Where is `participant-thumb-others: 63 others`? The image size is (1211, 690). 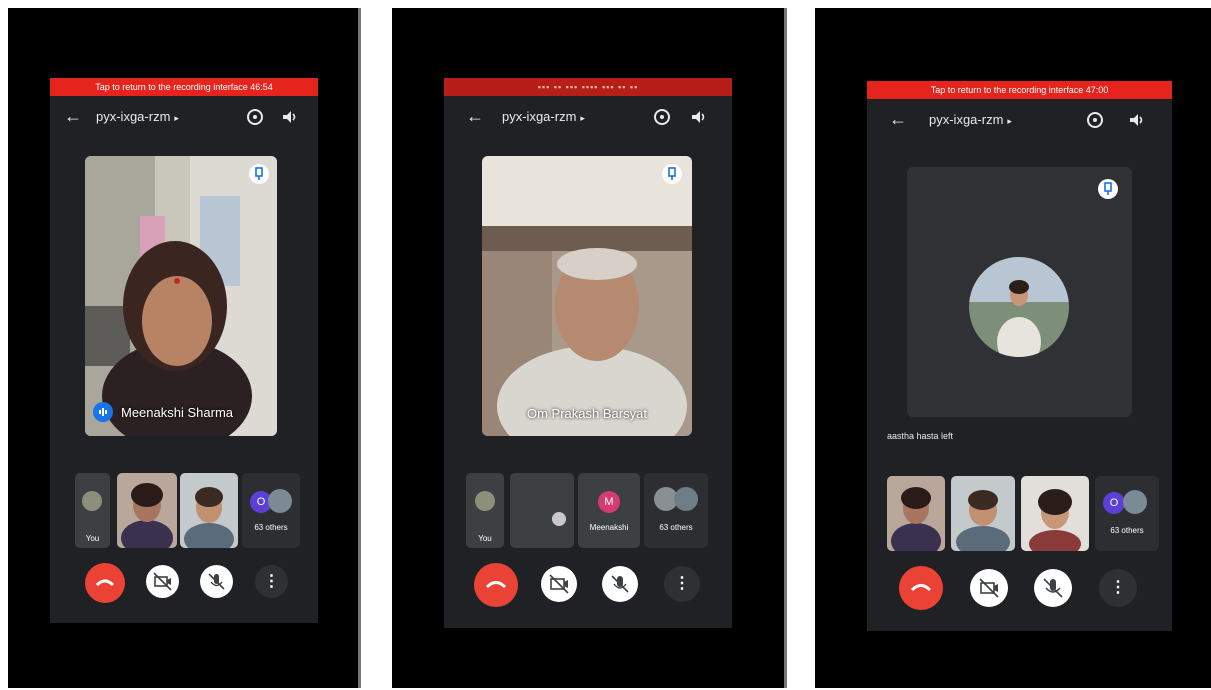 participant-thumb-others: 63 others is located at coordinates (676, 510).